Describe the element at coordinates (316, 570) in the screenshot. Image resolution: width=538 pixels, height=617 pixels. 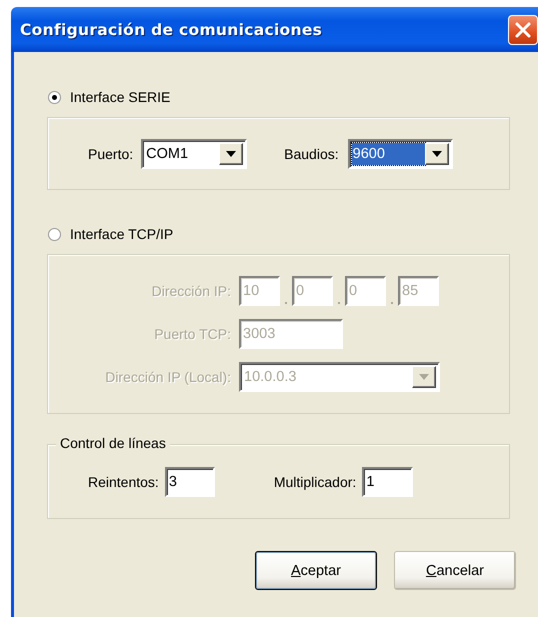
I see `dialog-button: Aceptar` at that location.